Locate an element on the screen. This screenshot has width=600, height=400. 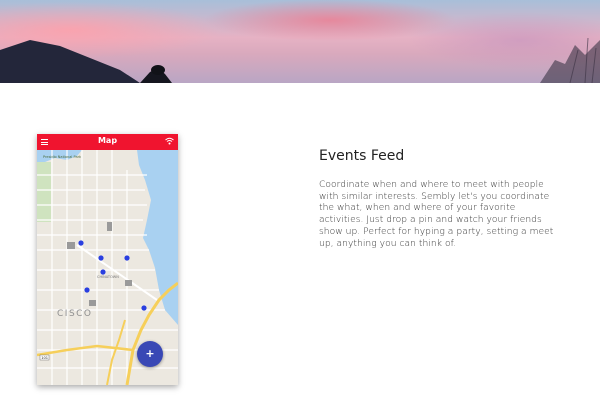
map-label-district: CISCO is located at coordinates (75, 314).